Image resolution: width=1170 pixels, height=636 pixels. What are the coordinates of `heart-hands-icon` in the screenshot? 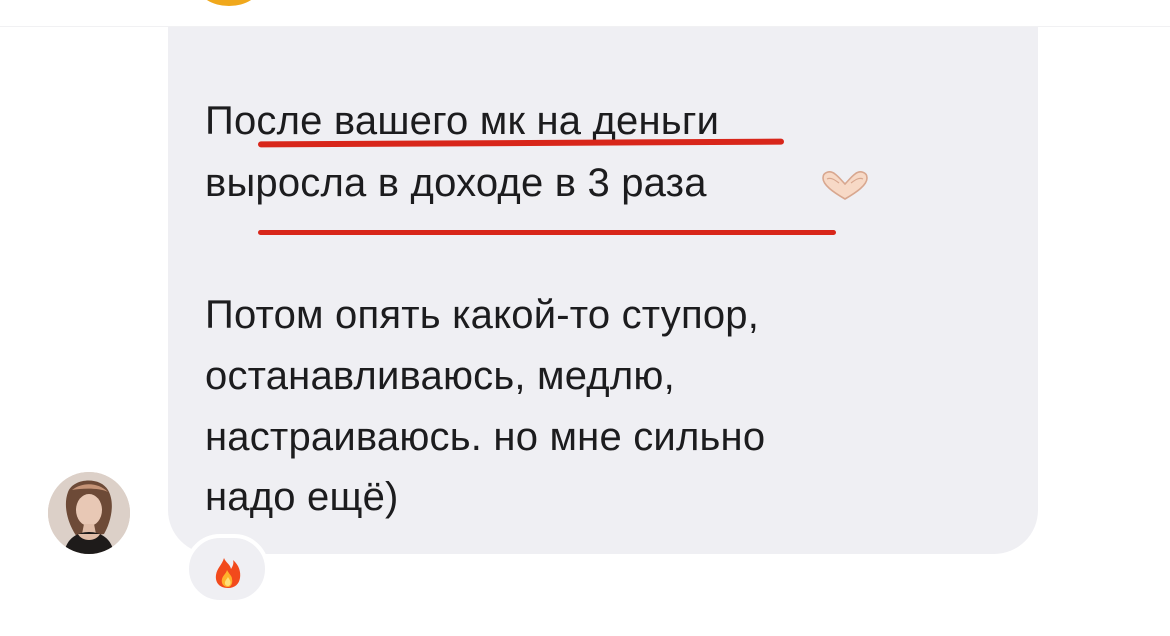 It's located at (845, 185).